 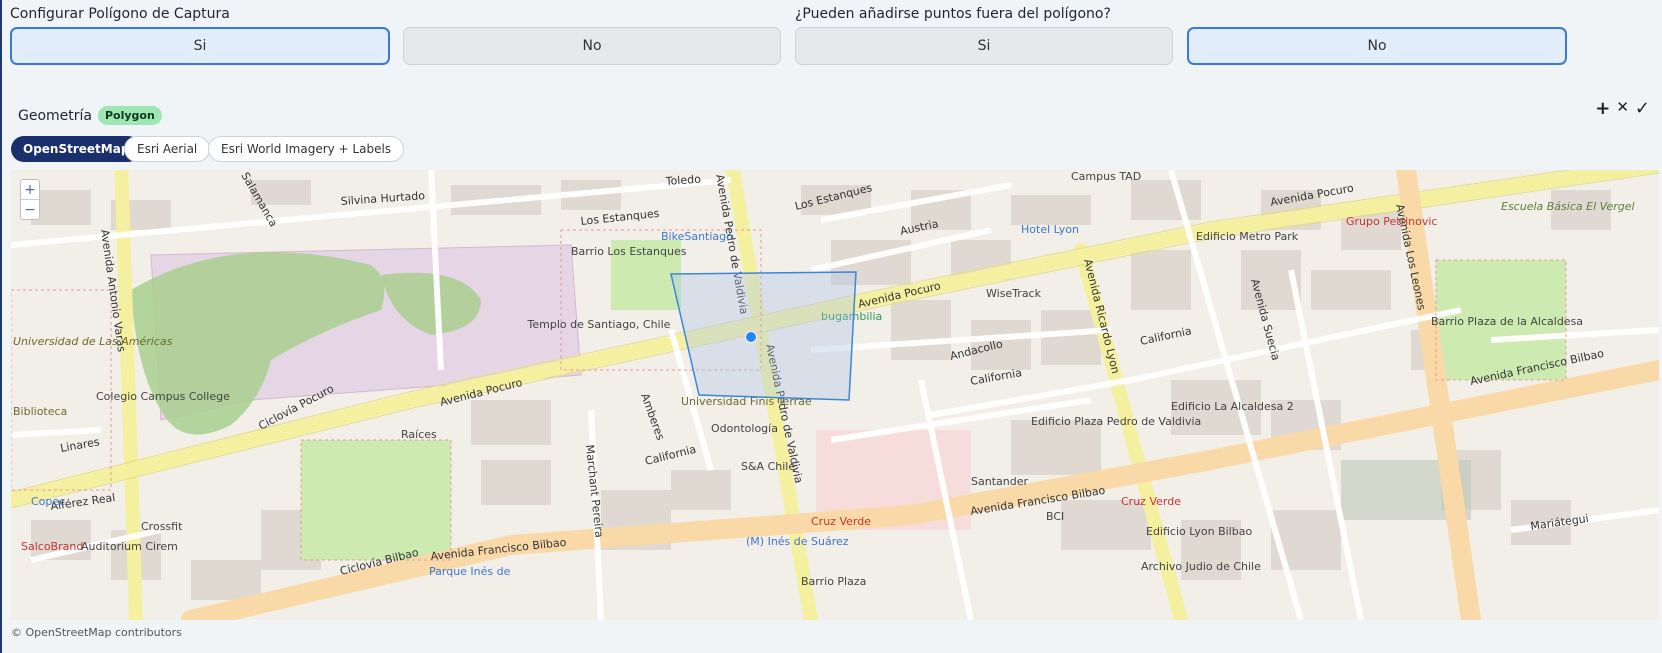 What do you see at coordinates (1014, 293) in the screenshot?
I see `place-label-wisetrack: WiseTrack` at bounding box center [1014, 293].